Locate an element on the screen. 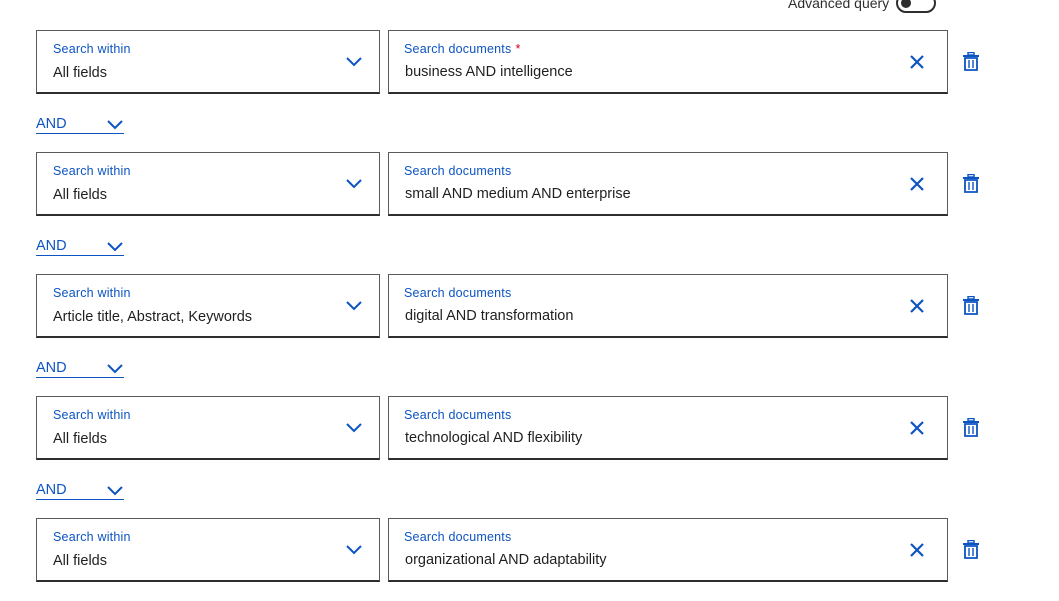  search-documents-input: small AND medium AND enterprise is located at coordinates (518, 194).